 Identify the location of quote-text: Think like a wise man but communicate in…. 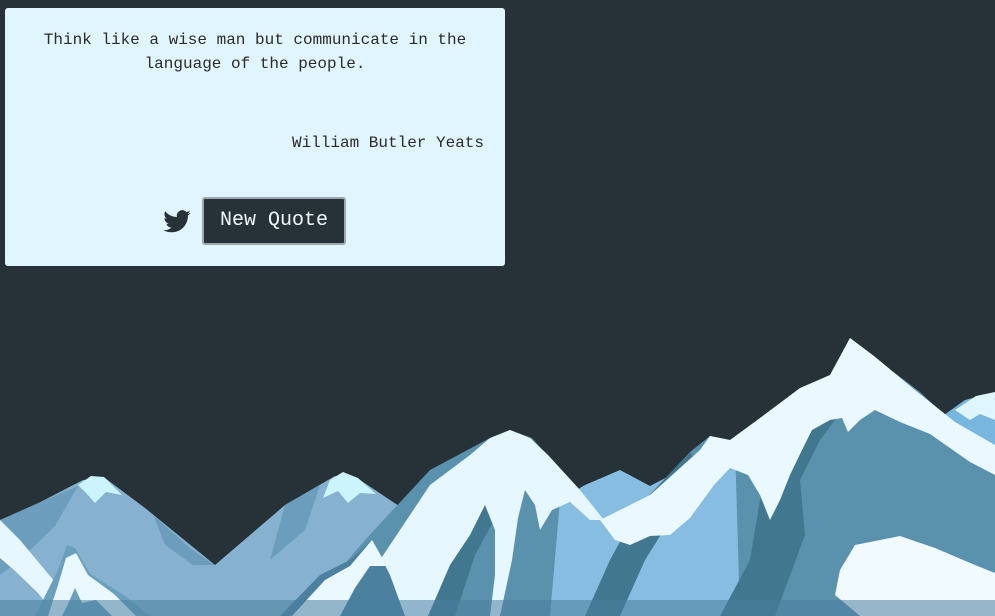
(255, 52).